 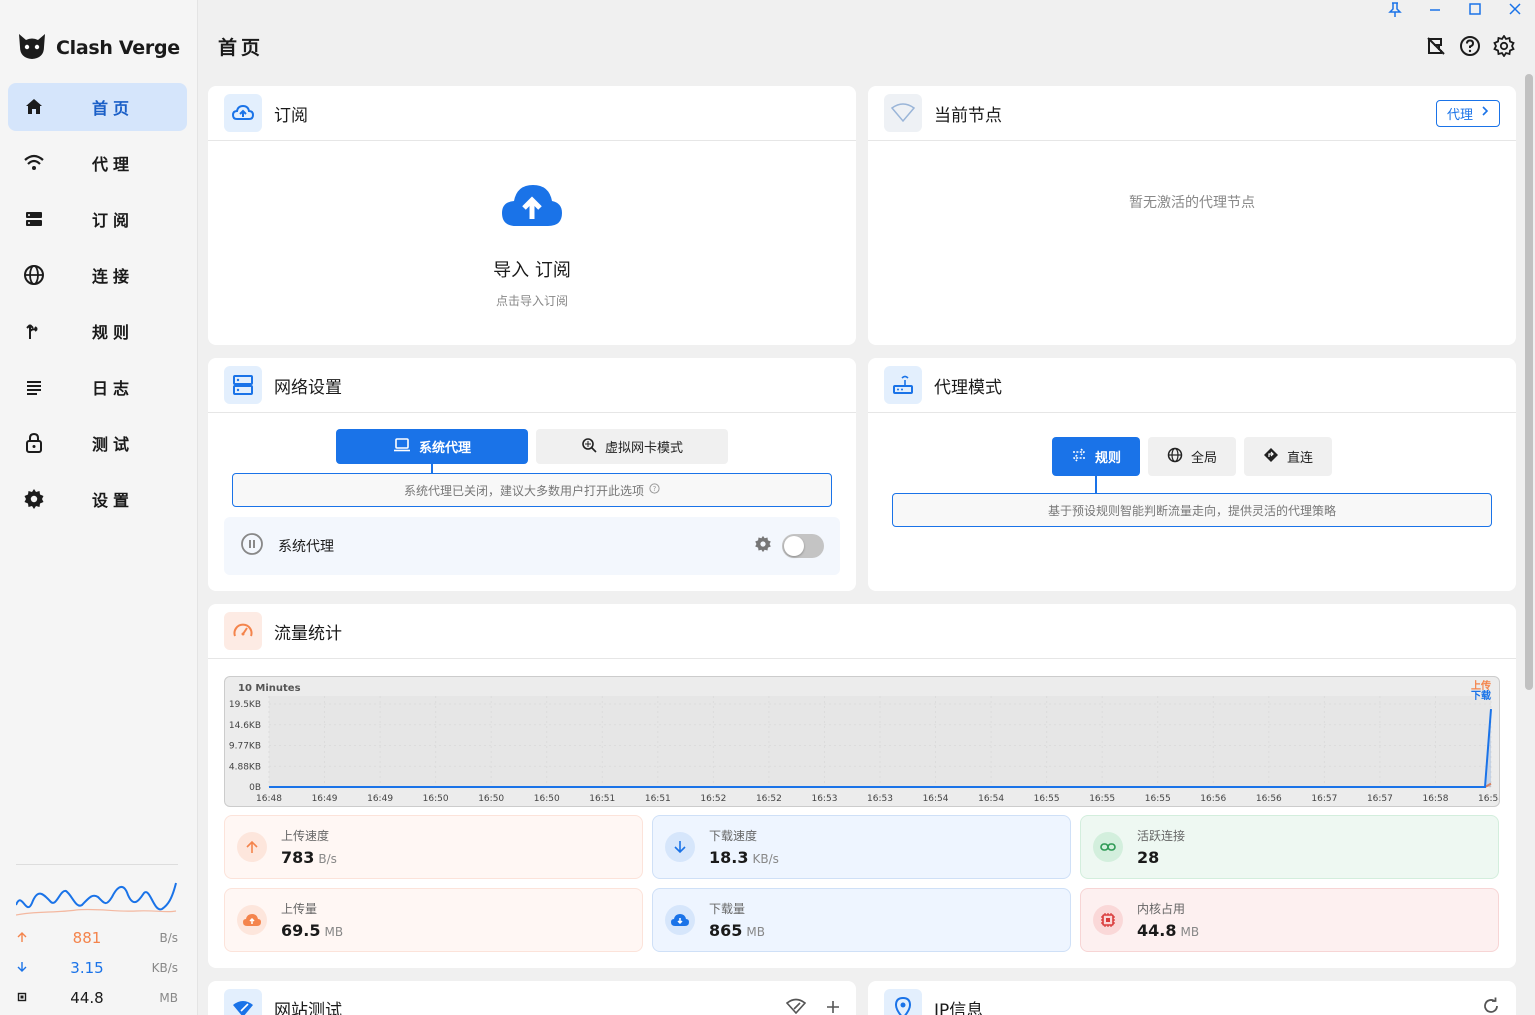 I want to click on y-tick-label: 4.88KB, so click(x=245, y=767).